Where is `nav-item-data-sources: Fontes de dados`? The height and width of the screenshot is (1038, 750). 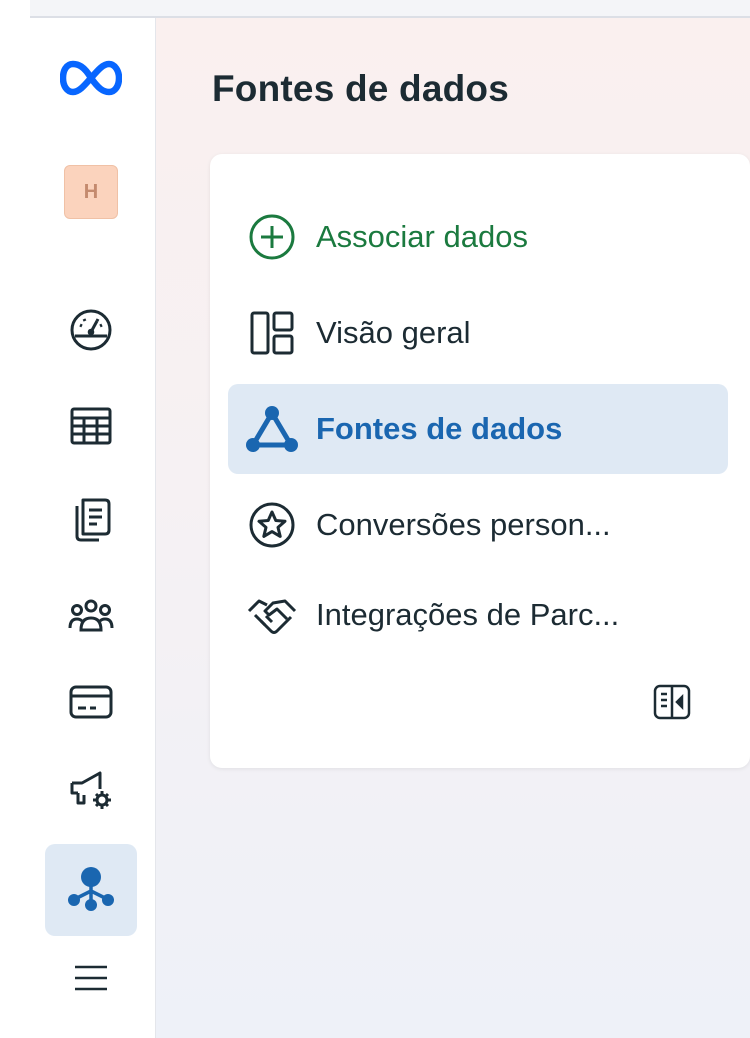
nav-item-data-sources: Fontes de dados is located at coordinates (478, 429).